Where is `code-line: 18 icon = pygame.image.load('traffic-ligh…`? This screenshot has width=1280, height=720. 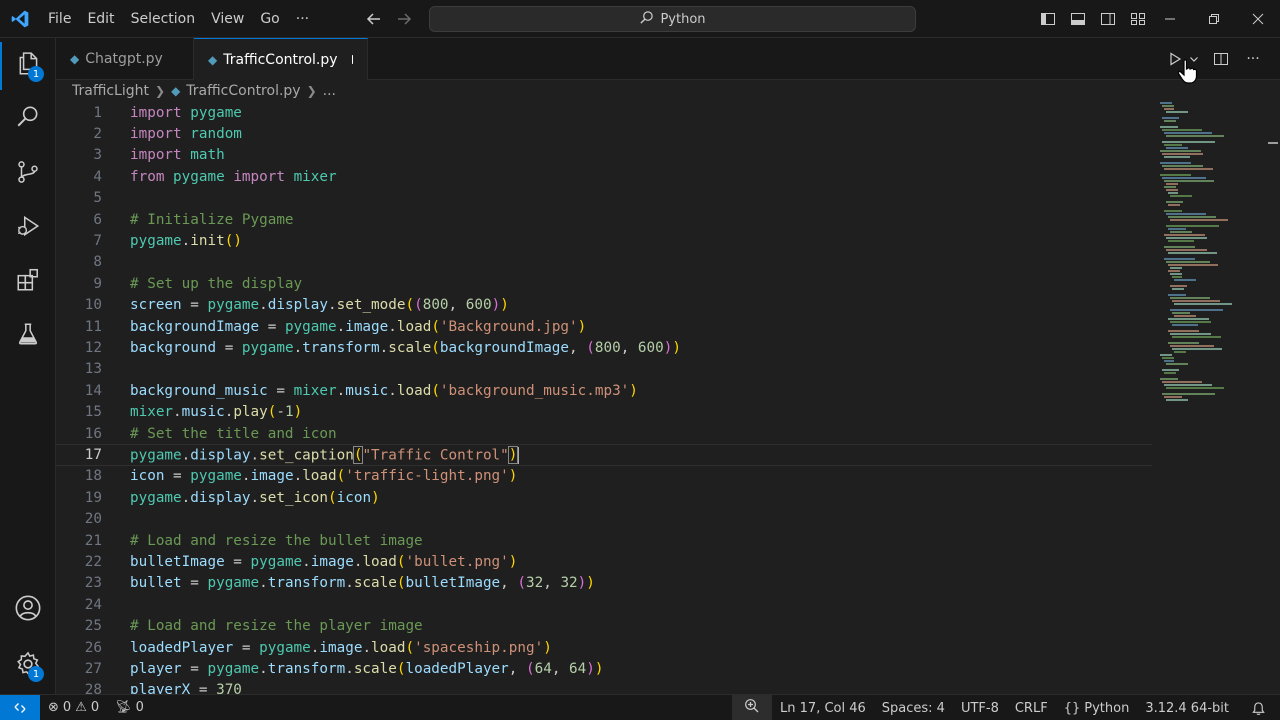
code-line: 18 icon = pygame.image.load('traffic-ligh… is located at coordinates (604, 476).